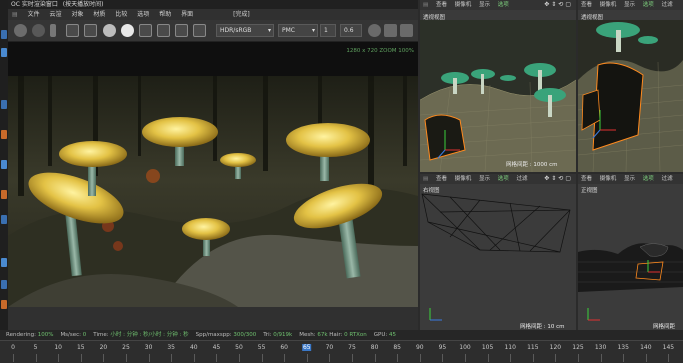 The height and width of the screenshot is (363, 683). What do you see at coordinates (20, 30) in the screenshot?
I see `refresh-icon` at bounding box center [20, 30].